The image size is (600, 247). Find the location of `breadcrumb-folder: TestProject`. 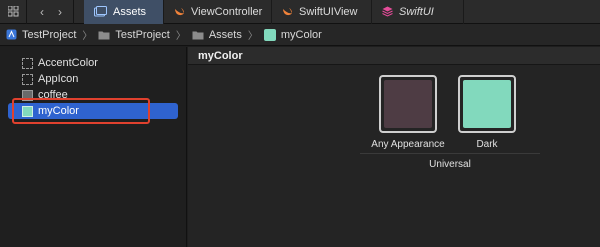

breadcrumb-folder: TestProject is located at coordinates (134, 34).